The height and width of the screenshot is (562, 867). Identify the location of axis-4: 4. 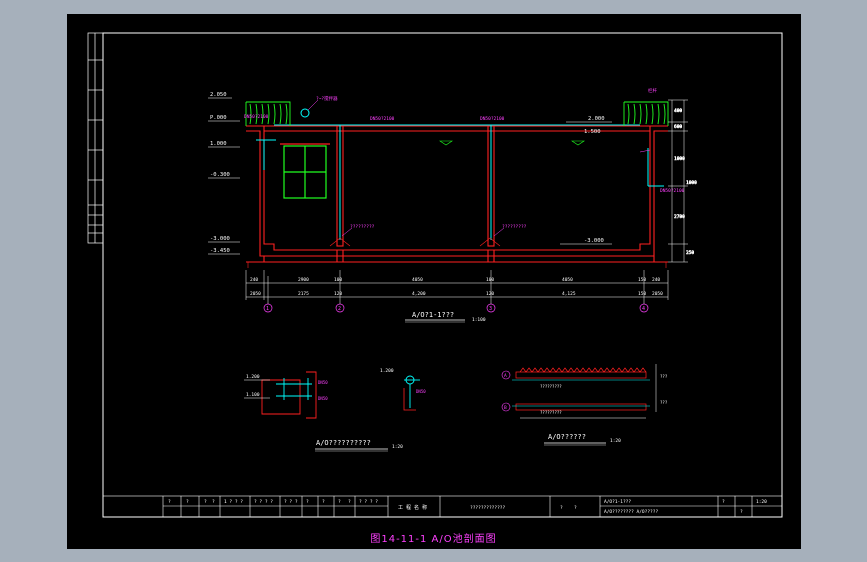
(643, 309).